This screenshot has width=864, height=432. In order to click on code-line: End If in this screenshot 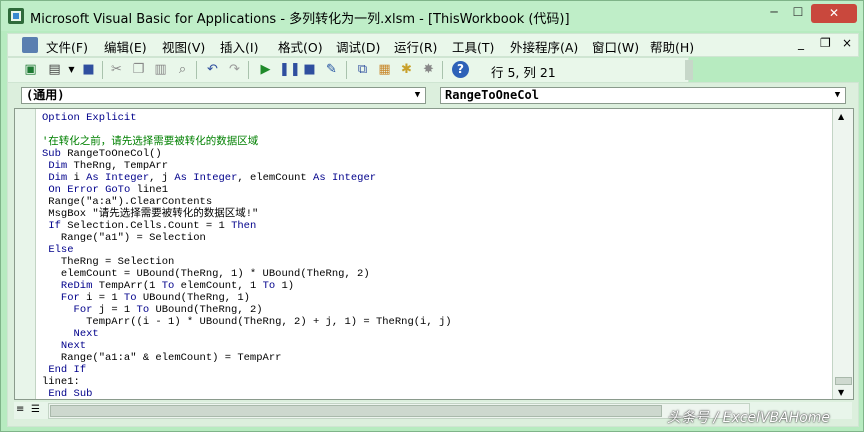, I will do `click(432, 370)`.